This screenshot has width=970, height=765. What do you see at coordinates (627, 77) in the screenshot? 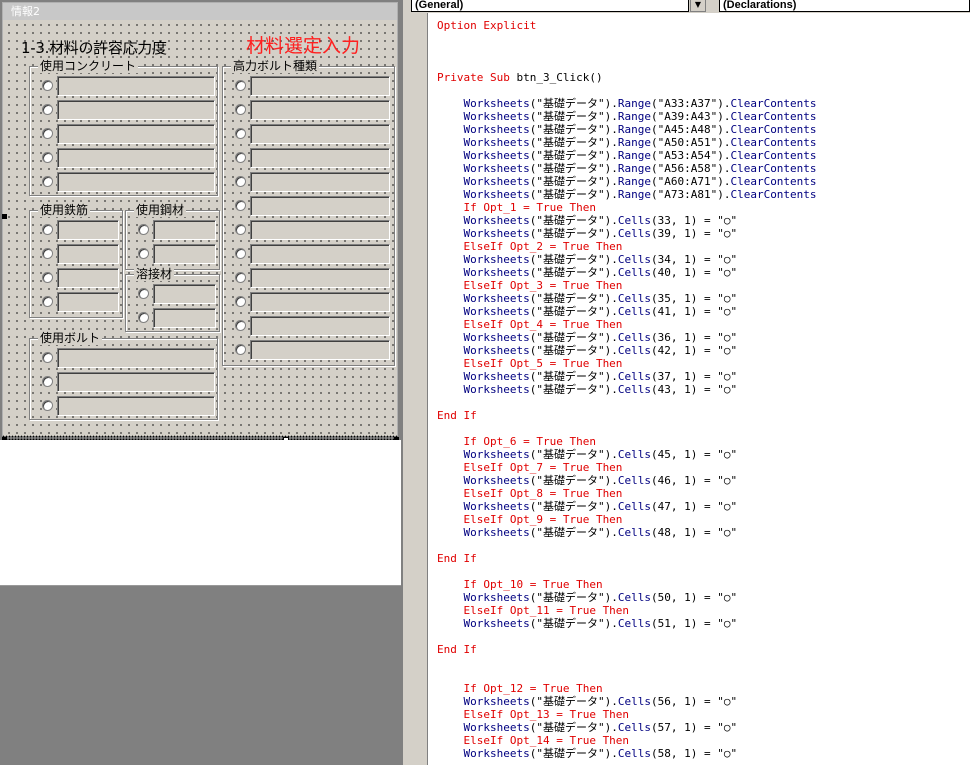
I see `code-line: Private Sub btn_3_Click()` at bounding box center [627, 77].